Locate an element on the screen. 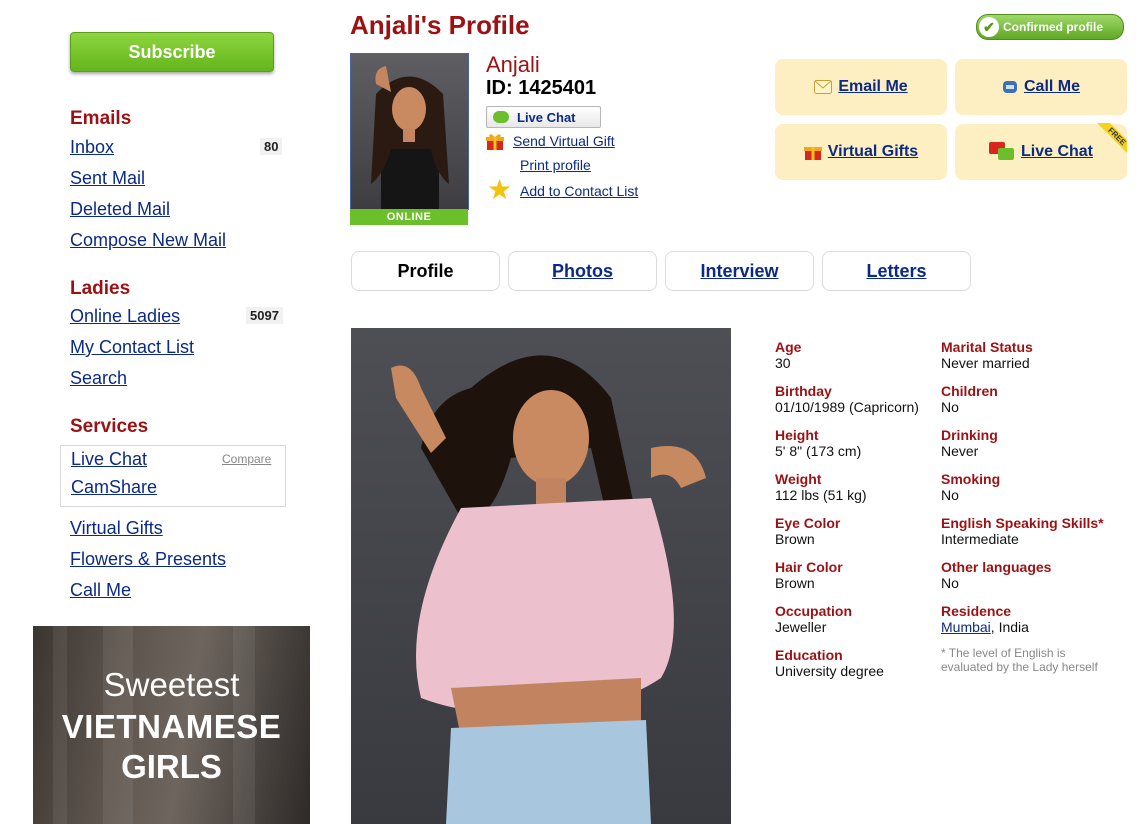  sidebar-item-sent-mail: Sent Mail is located at coordinates (107, 178).